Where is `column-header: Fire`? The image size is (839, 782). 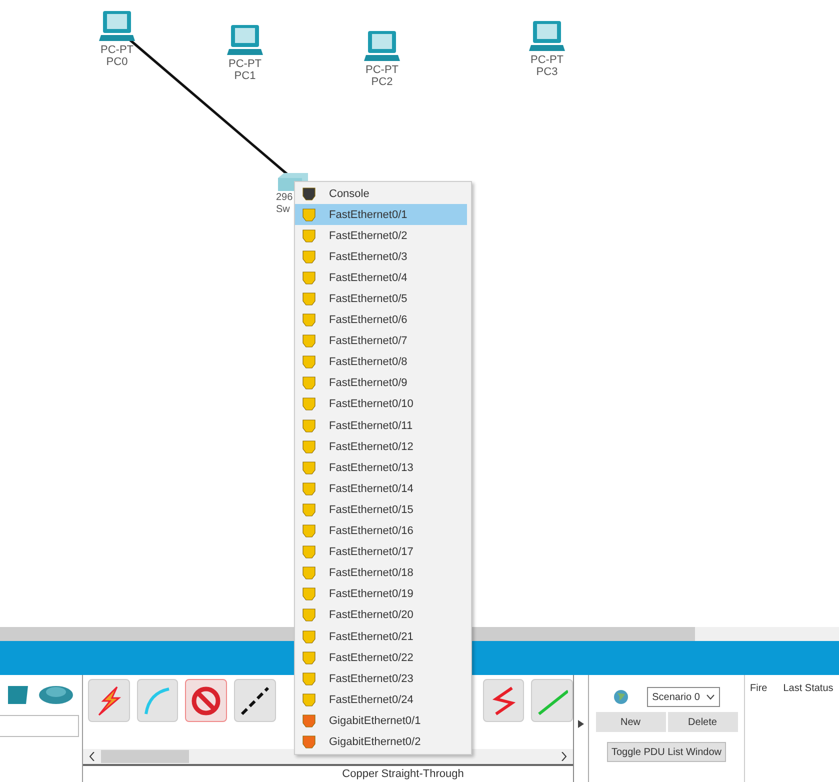
column-header: Fire is located at coordinates (759, 688).